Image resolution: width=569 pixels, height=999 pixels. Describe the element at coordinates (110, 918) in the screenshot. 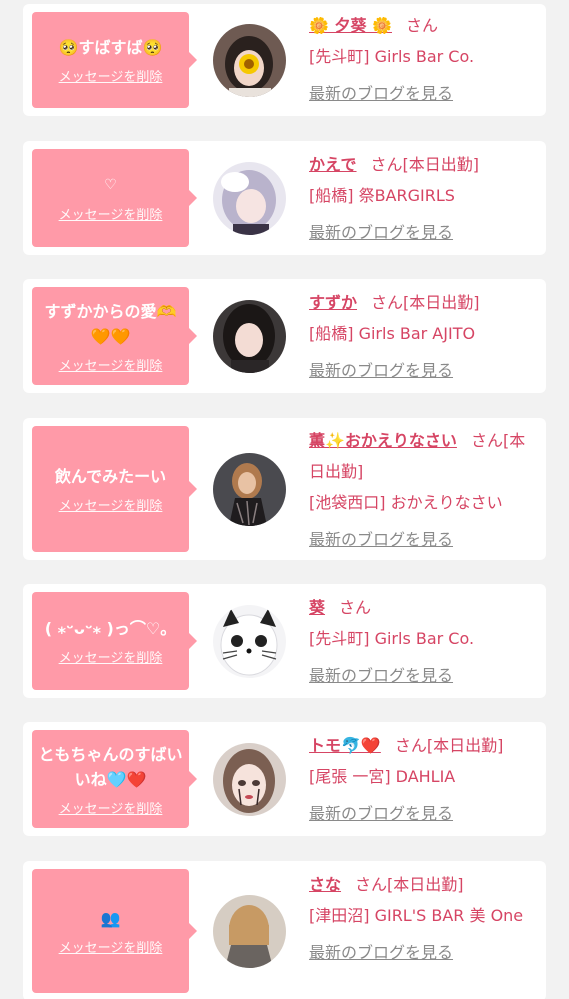

I see `message-text: 👥` at that location.